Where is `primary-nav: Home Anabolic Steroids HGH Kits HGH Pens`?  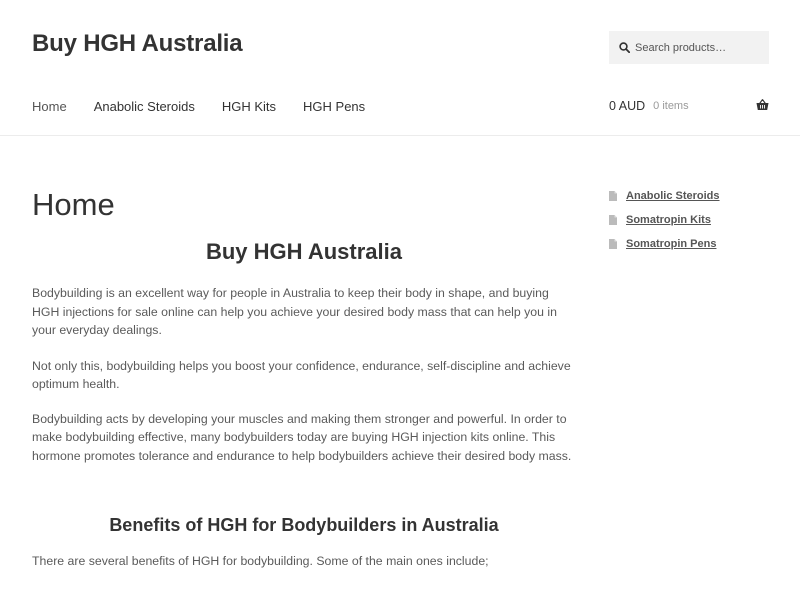 primary-nav: Home Anabolic Steroids HGH Kits HGH Pens is located at coordinates (212, 106).